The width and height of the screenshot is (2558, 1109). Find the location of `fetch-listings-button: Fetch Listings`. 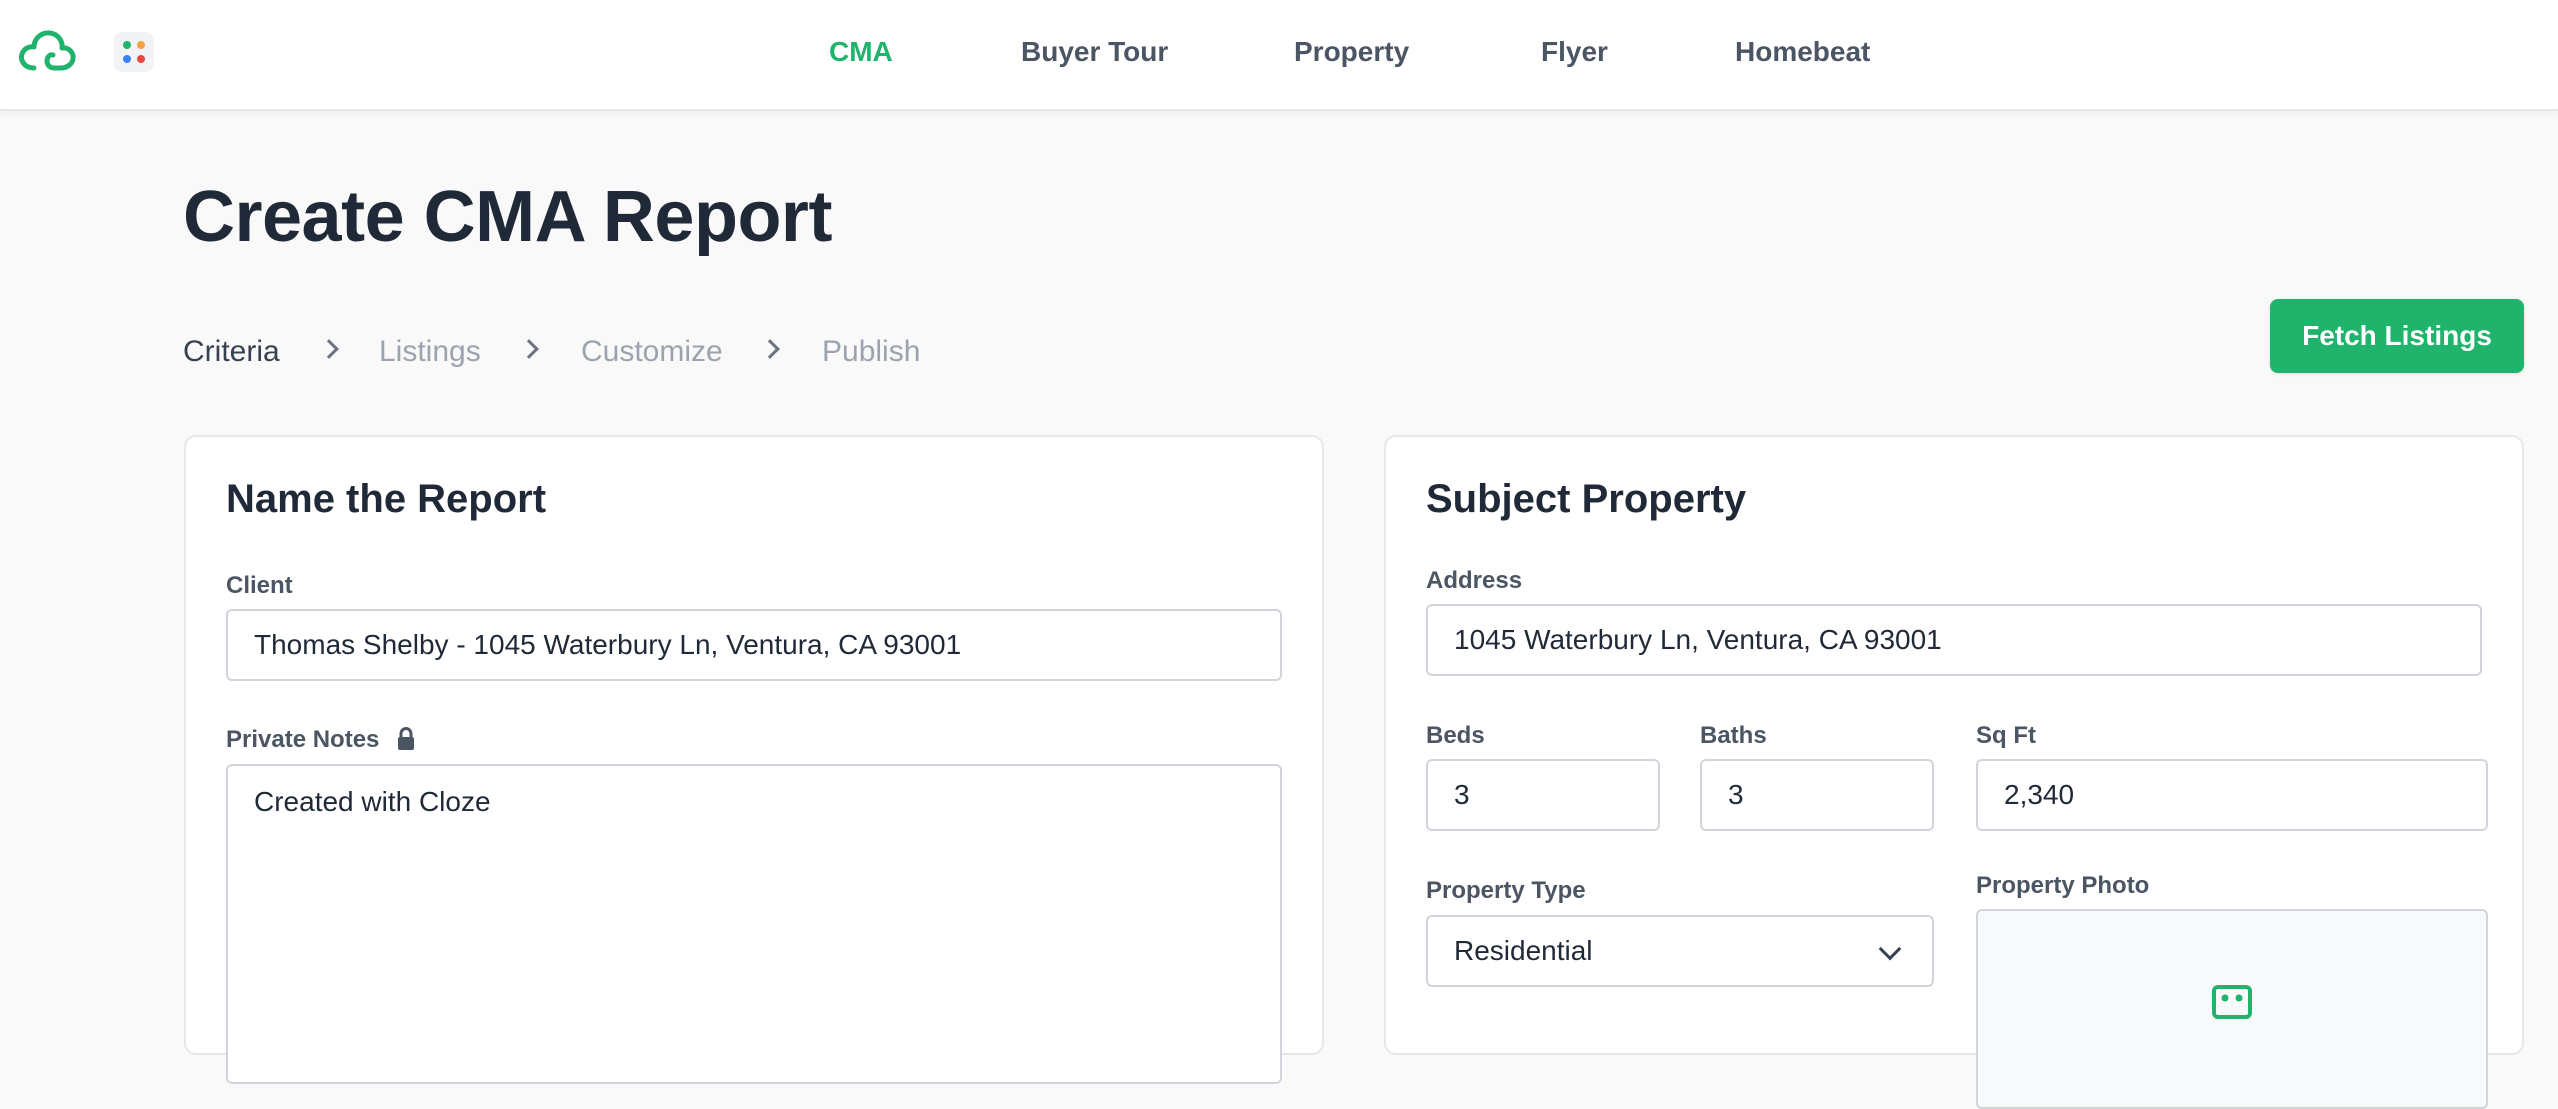

fetch-listings-button: Fetch Listings is located at coordinates (2397, 336).